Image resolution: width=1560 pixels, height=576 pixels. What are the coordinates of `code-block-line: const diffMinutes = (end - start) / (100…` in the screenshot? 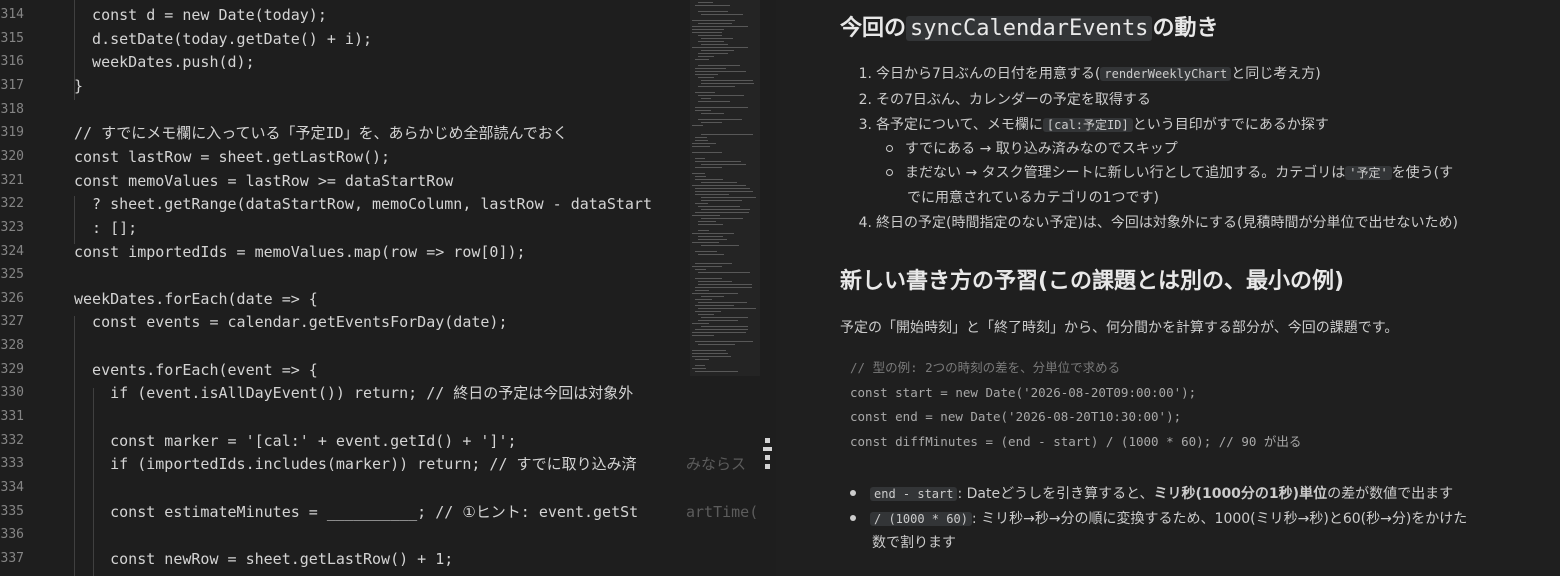 It's located at (1076, 441).